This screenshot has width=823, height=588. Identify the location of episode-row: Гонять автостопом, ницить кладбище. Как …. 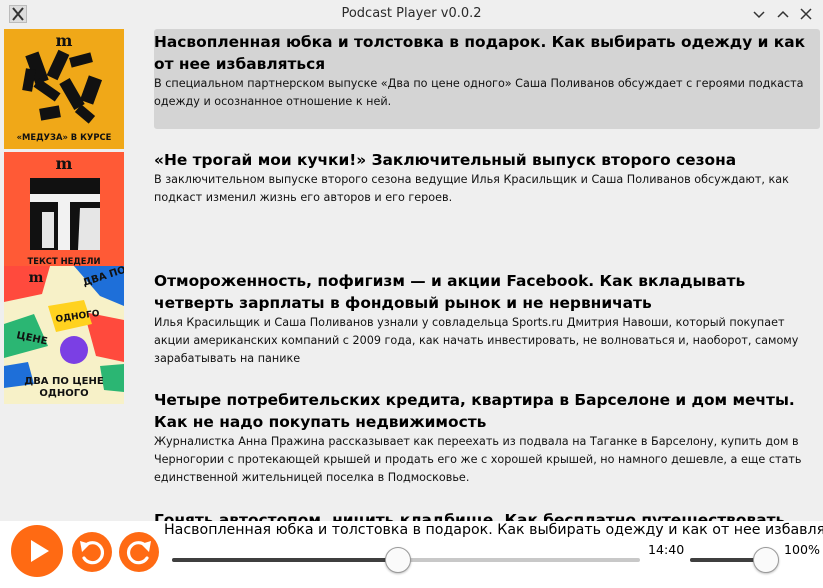
(487, 515).